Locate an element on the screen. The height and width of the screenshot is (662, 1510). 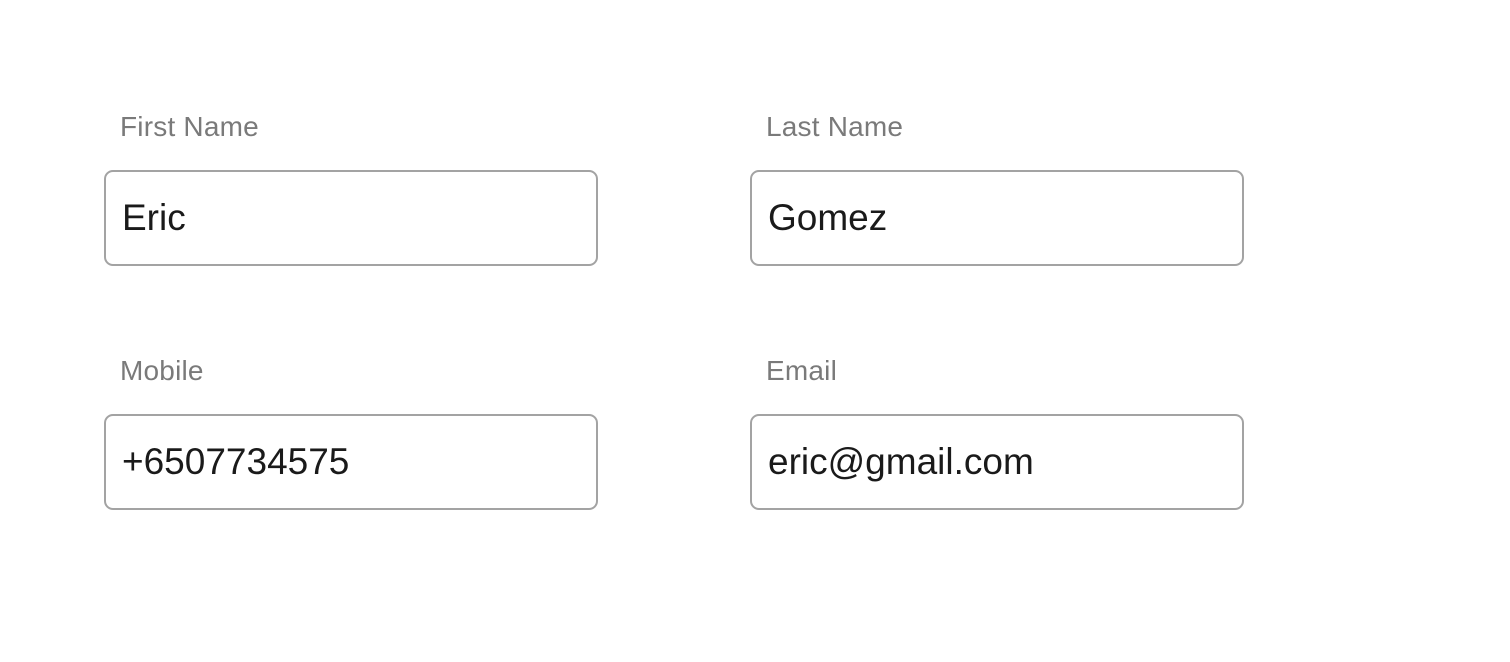
last-name-field-group: Last Name is located at coordinates (997, 188).